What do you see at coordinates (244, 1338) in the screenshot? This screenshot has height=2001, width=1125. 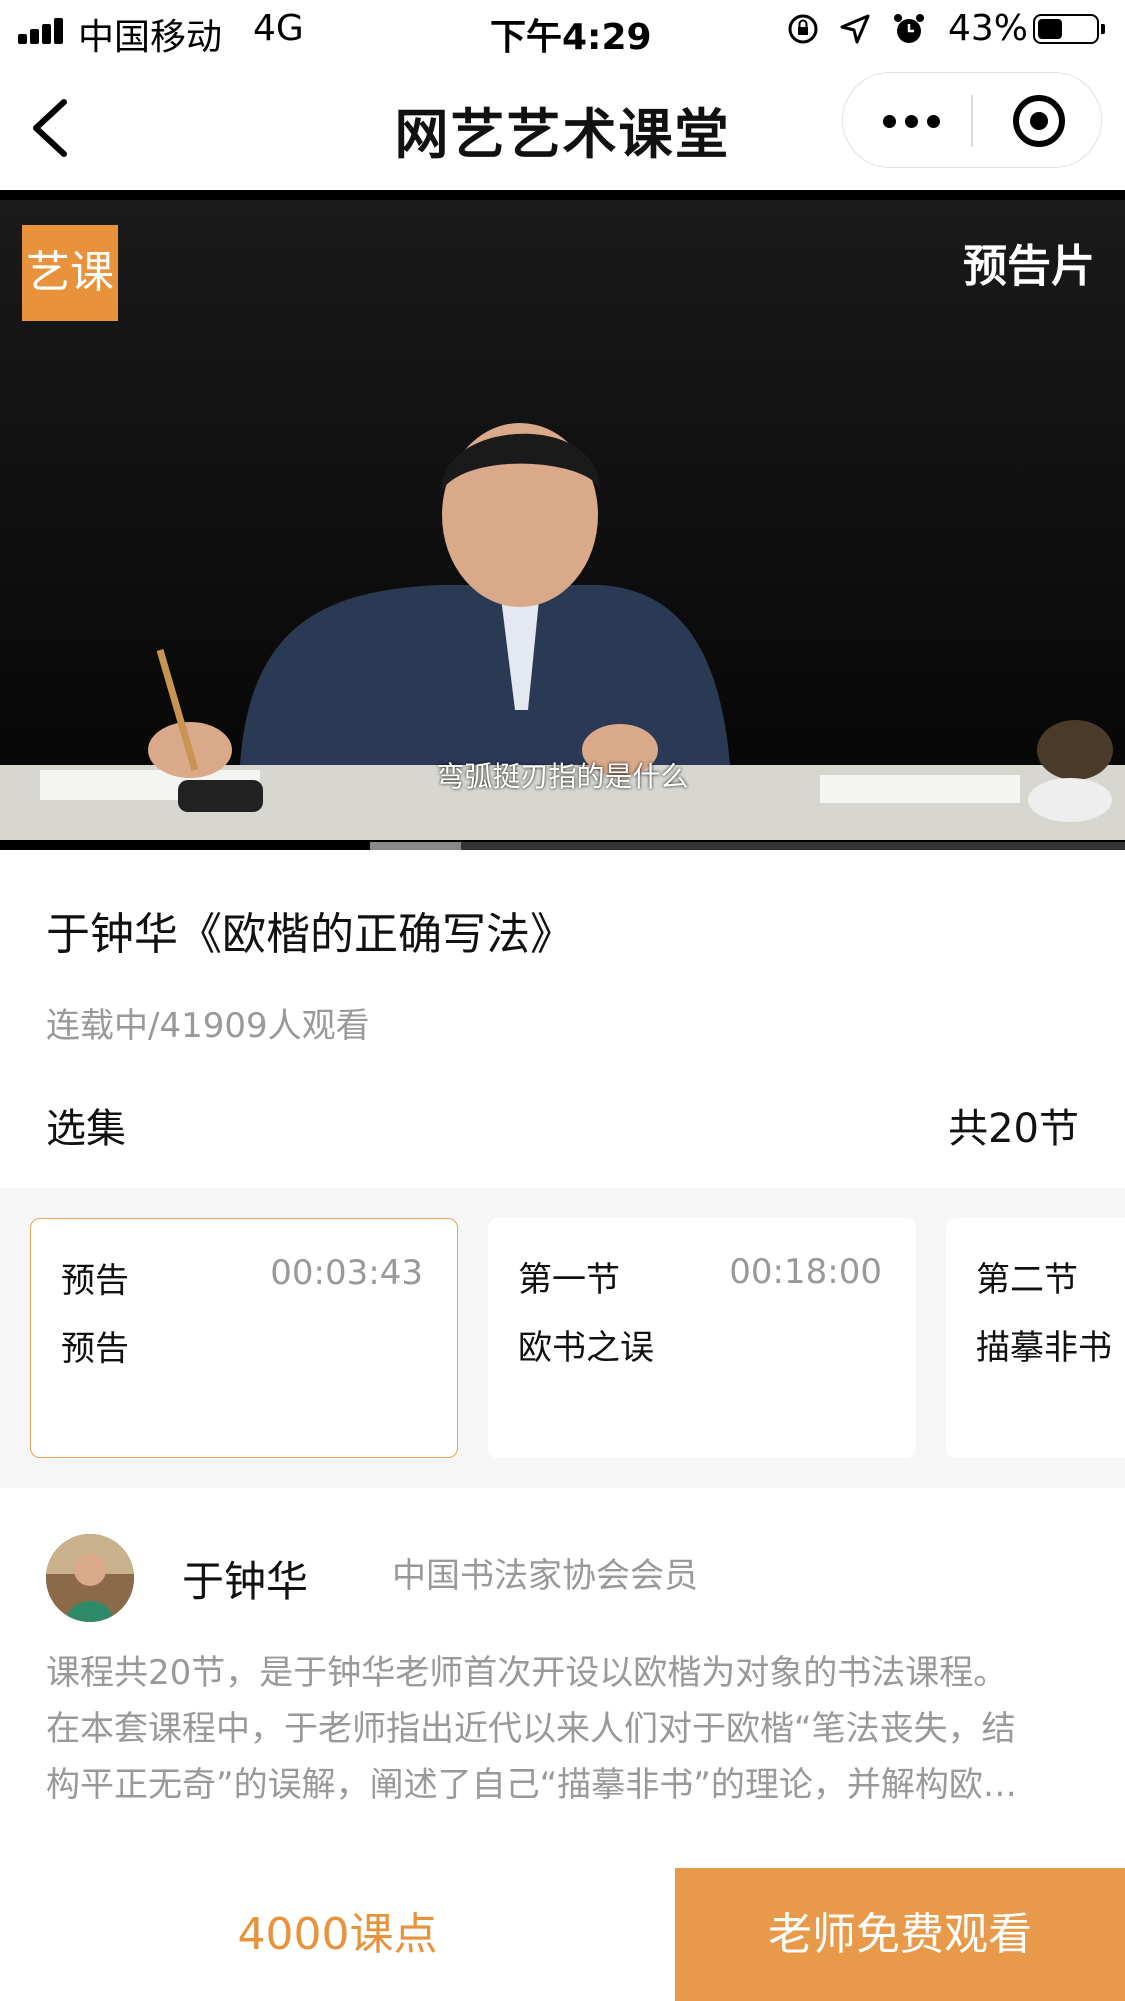 I see `episode-card-preview: 预告 00:03:43 预告` at bounding box center [244, 1338].